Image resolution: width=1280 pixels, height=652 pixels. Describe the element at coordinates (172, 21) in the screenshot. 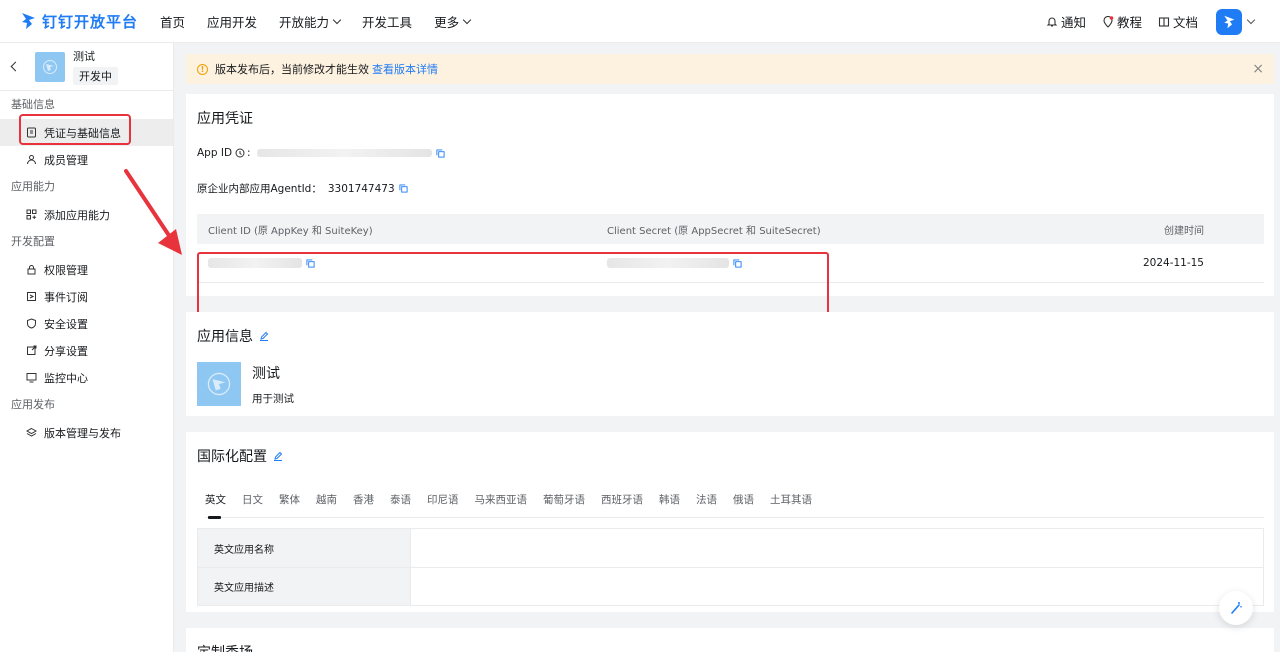

I see `nav-home: 首页` at that location.